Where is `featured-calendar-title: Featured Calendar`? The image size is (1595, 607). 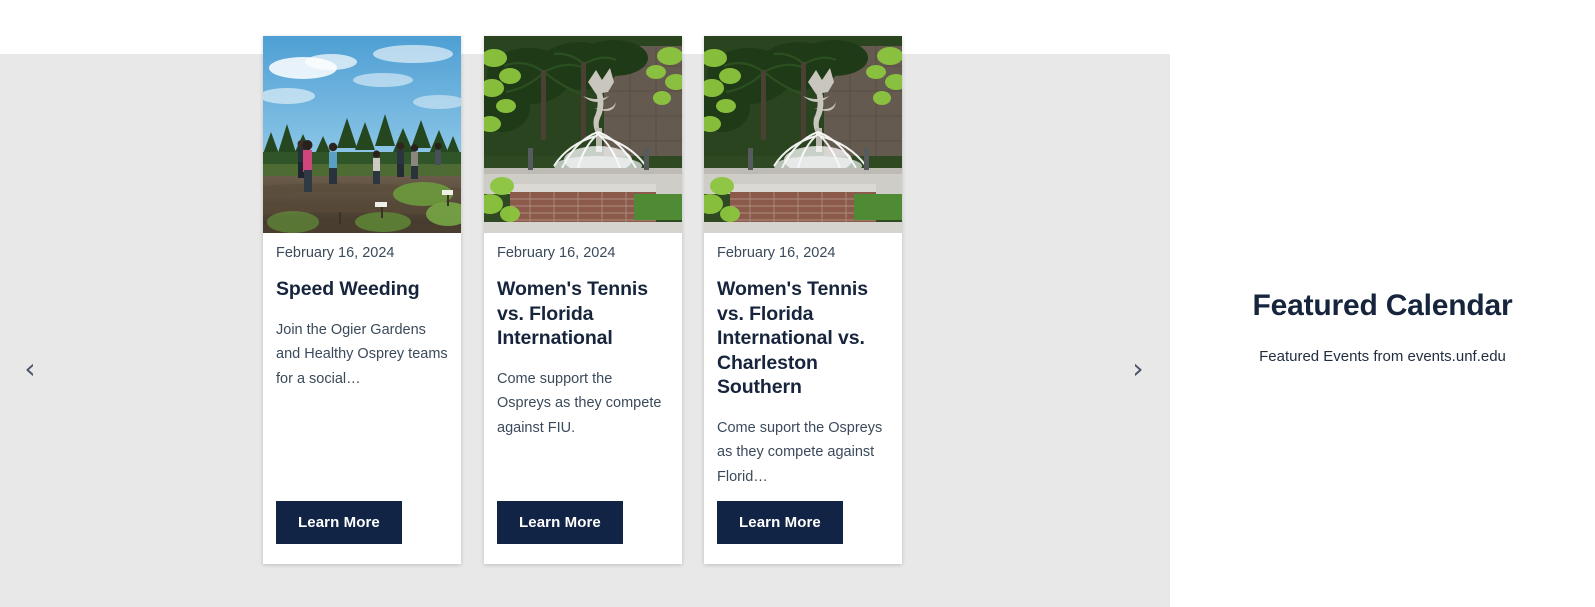 featured-calendar-title: Featured Calendar is located at coordinates (1382, 305).